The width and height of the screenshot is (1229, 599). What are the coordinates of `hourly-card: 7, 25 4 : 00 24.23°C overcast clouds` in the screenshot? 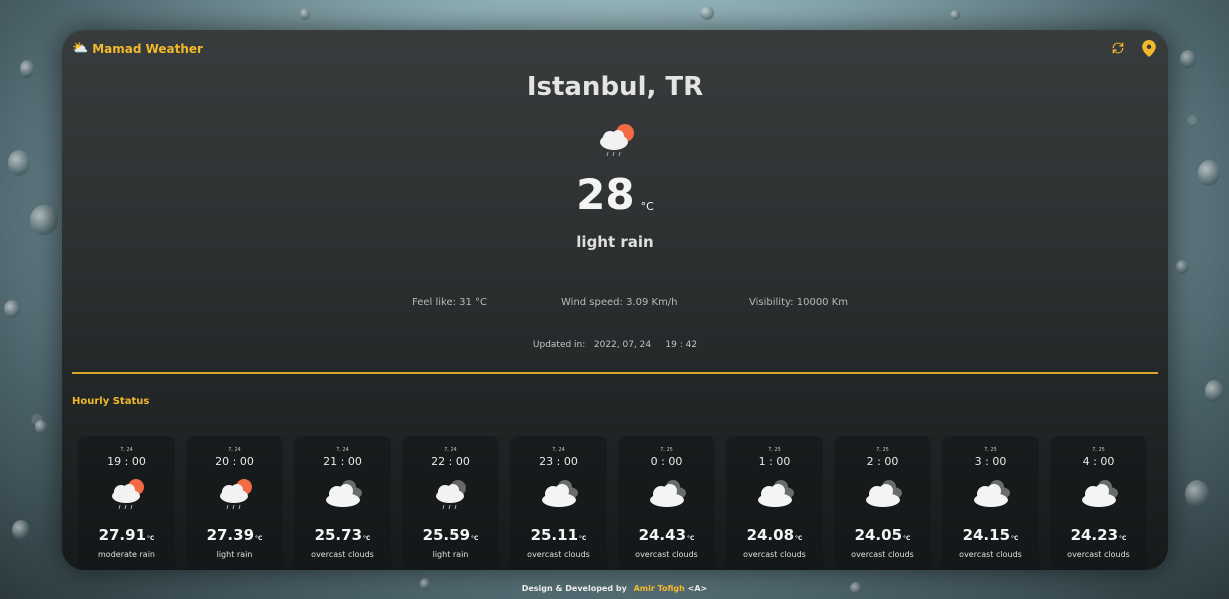 It's located at (1098, 503).